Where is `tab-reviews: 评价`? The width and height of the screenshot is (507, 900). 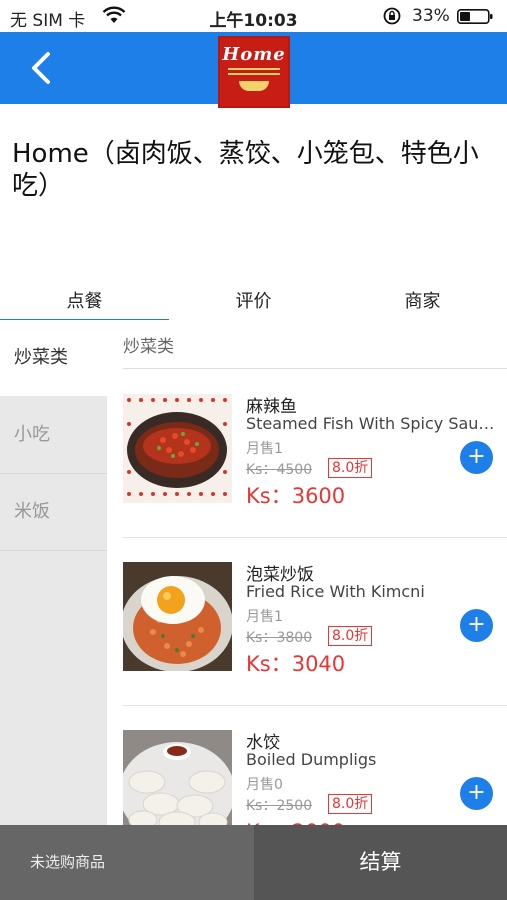 tab-reviews: 评价 is located at coordinates (253, 302).